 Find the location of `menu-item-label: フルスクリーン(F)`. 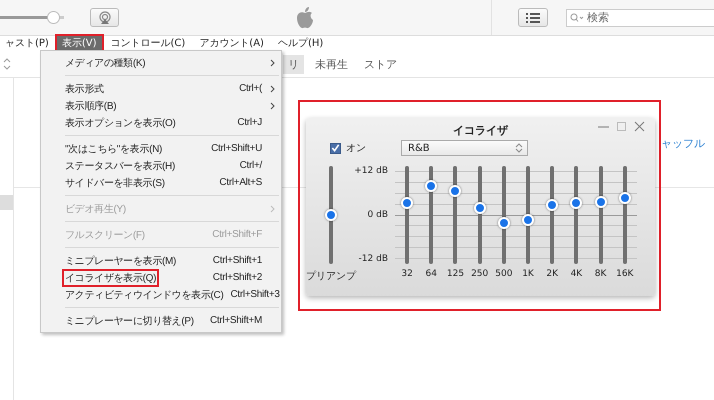

menu-item-label: フルスクリーン(F) is located at coordinates (105, 235).